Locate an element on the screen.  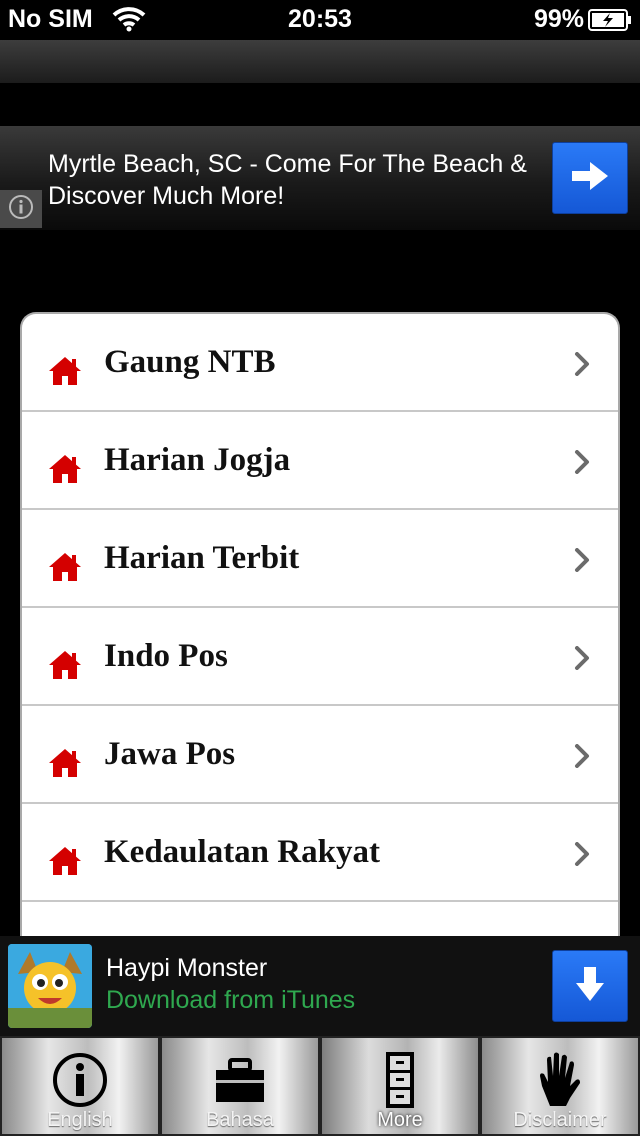
tab-bar: English Bahasa More Disclaimer is located at coordinates (320, 1086).